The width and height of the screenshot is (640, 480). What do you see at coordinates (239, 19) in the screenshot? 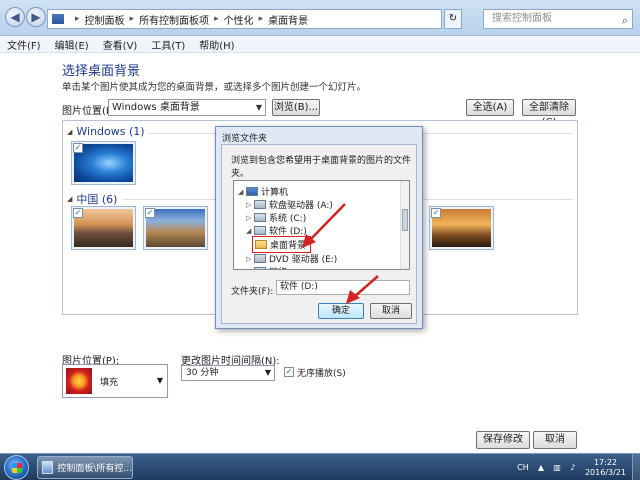
I see `breadcrumb-personalization: 个性化` at bounding box center [239, 19].